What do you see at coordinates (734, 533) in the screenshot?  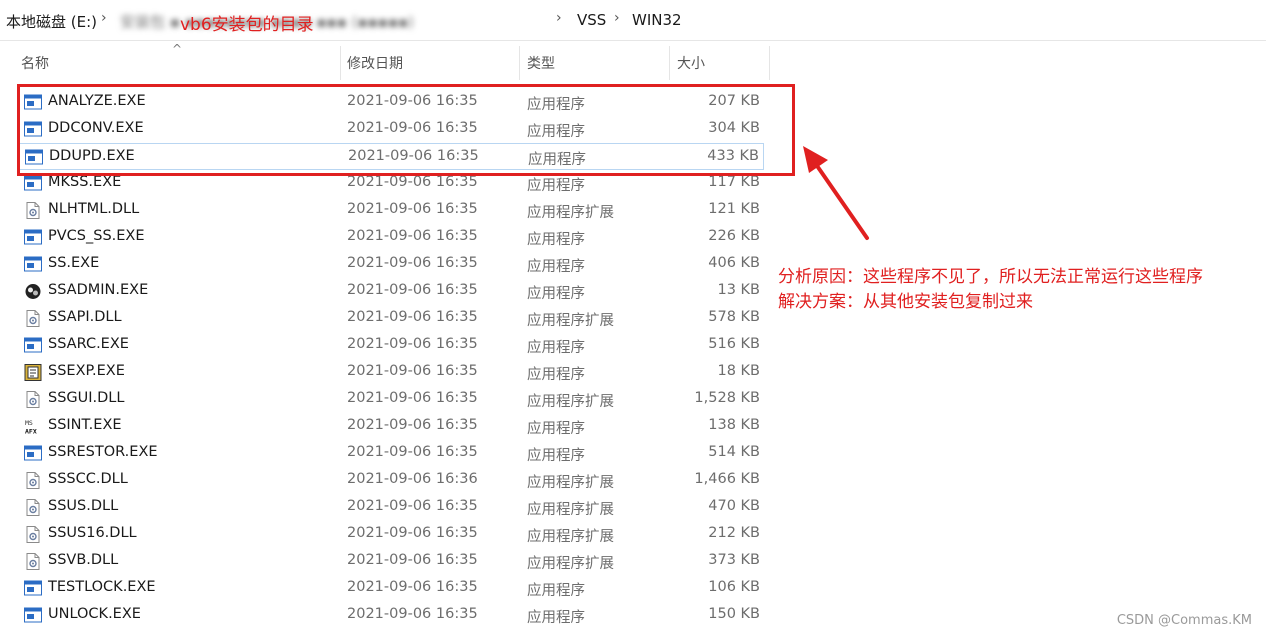 I see `file-size: 212 KB` at bounding box center [734, 533].